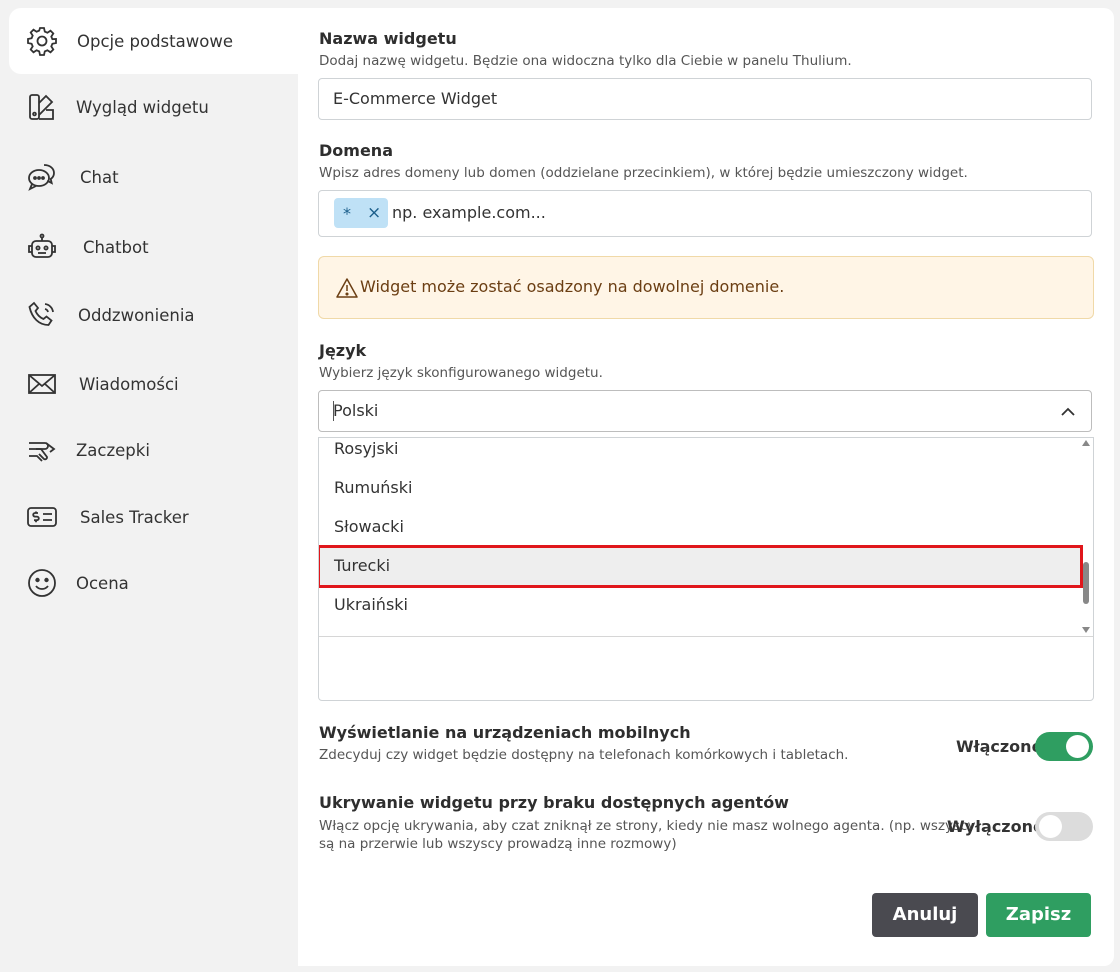 This screenshot has height=972, width=1120. Describe the element at coordinates (102, 583) in the screenshot. I see `sidebar-item-label: Ocena` at that location.